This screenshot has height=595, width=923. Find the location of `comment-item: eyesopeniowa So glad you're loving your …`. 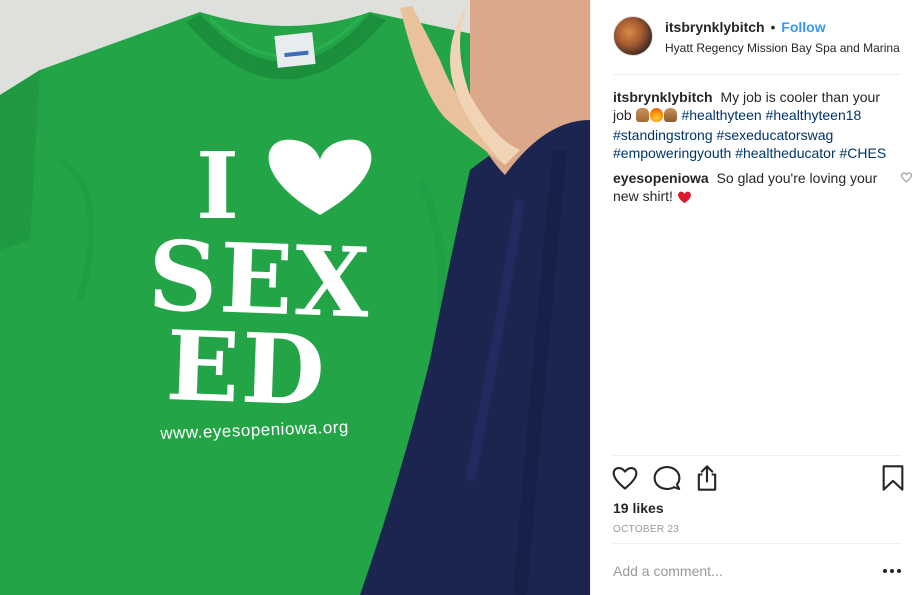

comment-item: eyesopeniowa So glad you're loving your … is located at coordinates (762, 187).